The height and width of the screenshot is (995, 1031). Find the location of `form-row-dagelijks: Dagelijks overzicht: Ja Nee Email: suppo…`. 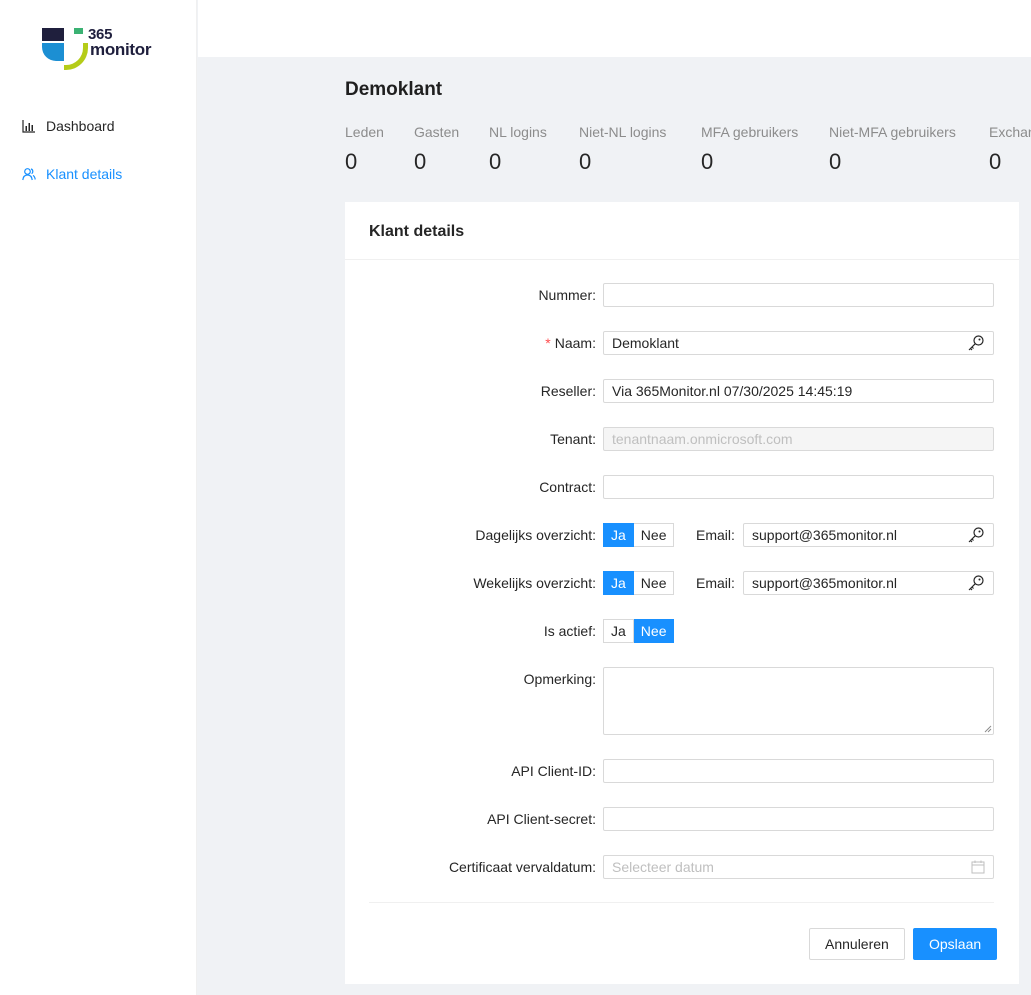

form-row-dagelijks: Dagelijks overzicht: Ja Nee Email: suppo… is located at coordinates (682, 535).